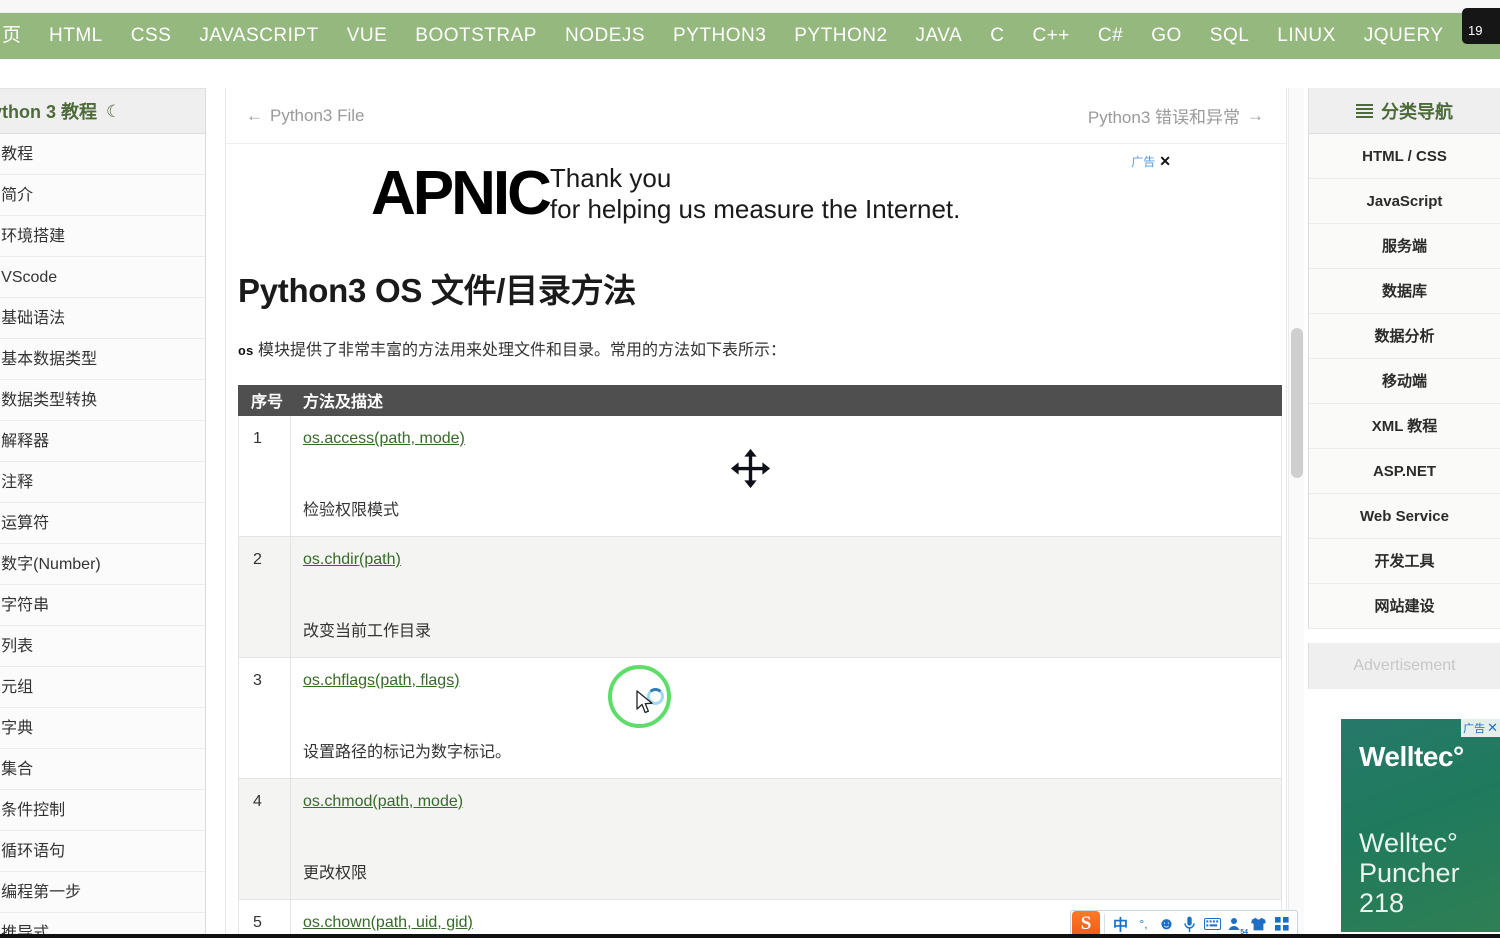  Describe the element at coordinates (1404, 471) in the screenshot. I see `category-item: ASP.NET` at that location.